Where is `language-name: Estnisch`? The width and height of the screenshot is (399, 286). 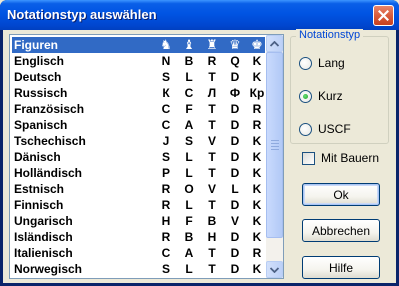 language-name: Estnisch is located at coordinates (39, 189).